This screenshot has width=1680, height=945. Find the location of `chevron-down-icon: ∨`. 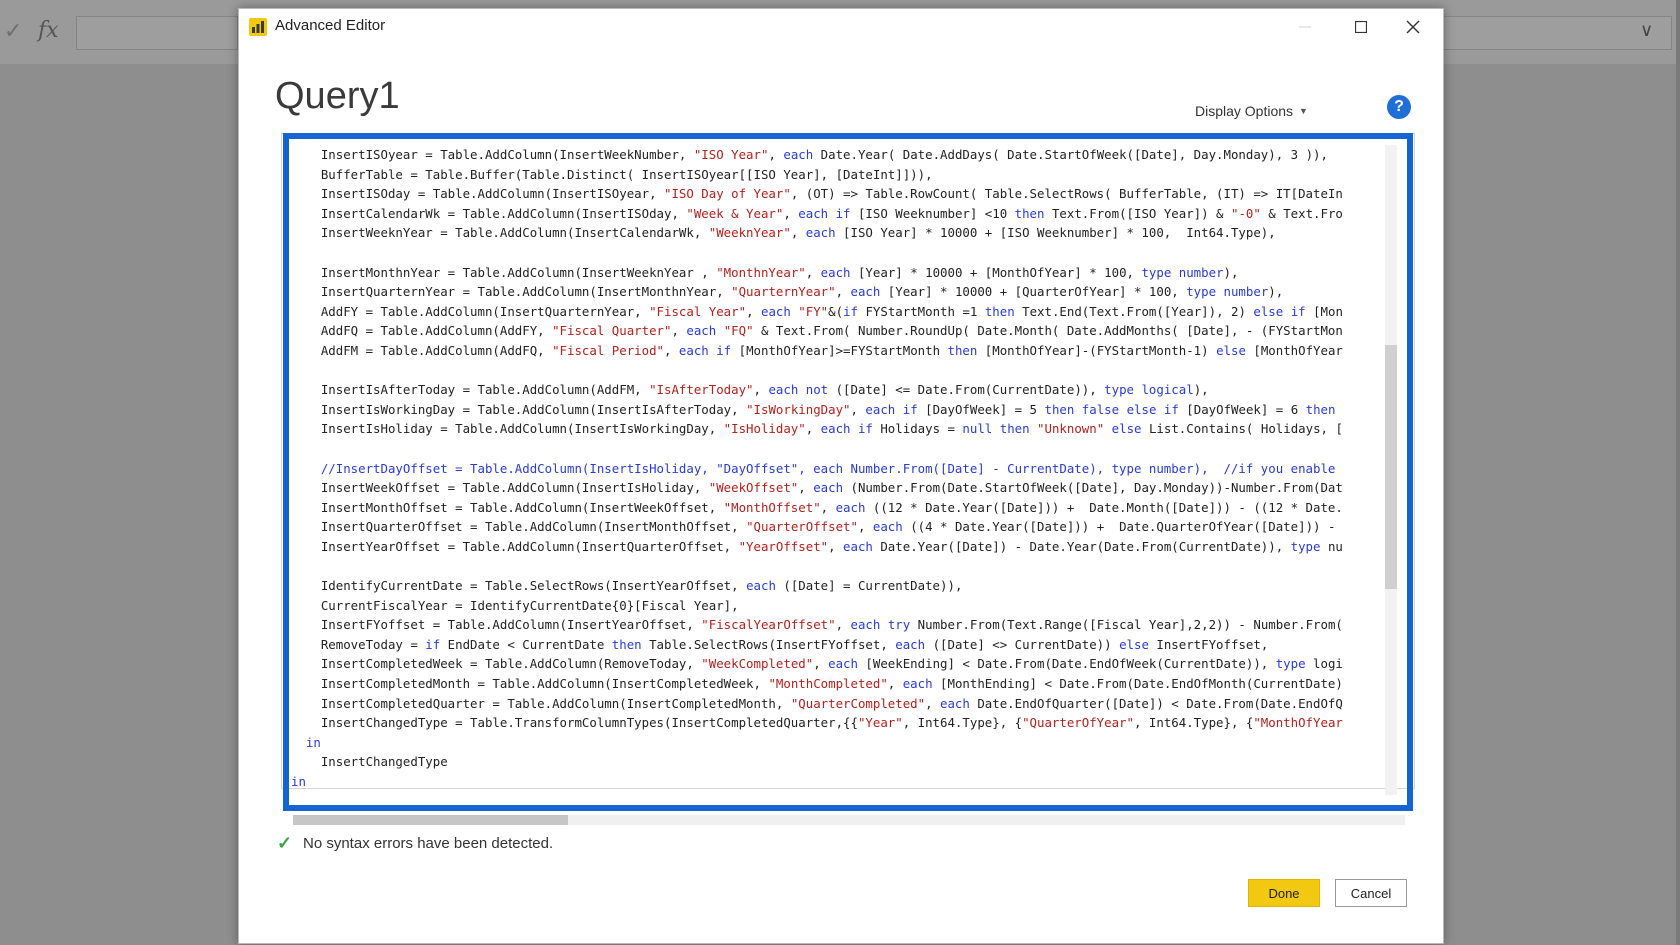

chevron-down-icon: ∨ is located at coordinates (1647, 30).